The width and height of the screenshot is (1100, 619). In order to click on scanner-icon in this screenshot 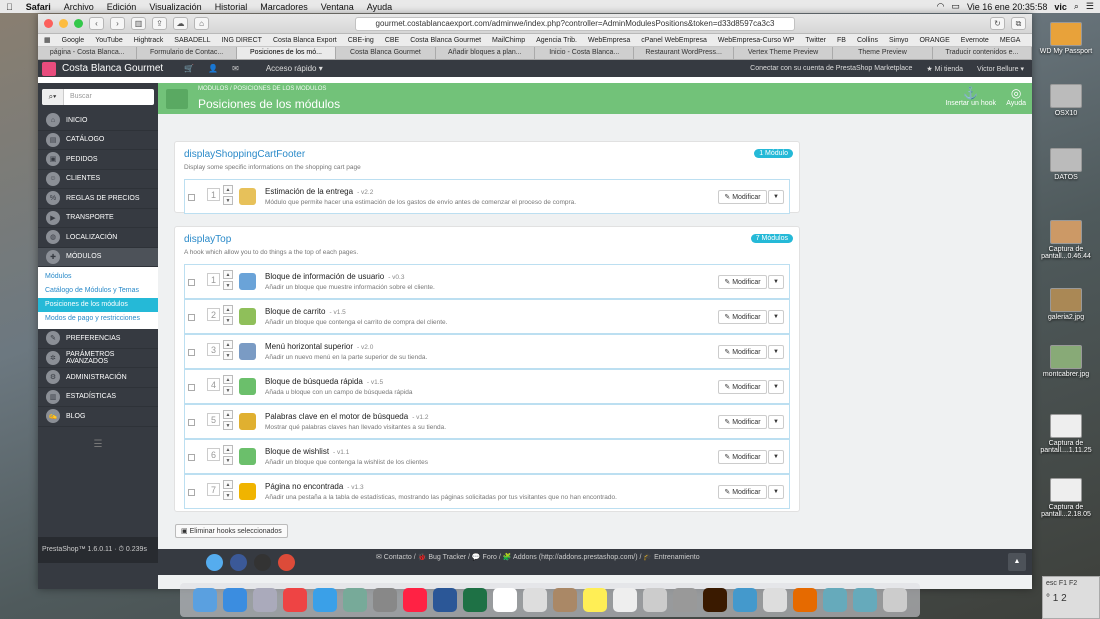, I will do `click(385, 600)`.